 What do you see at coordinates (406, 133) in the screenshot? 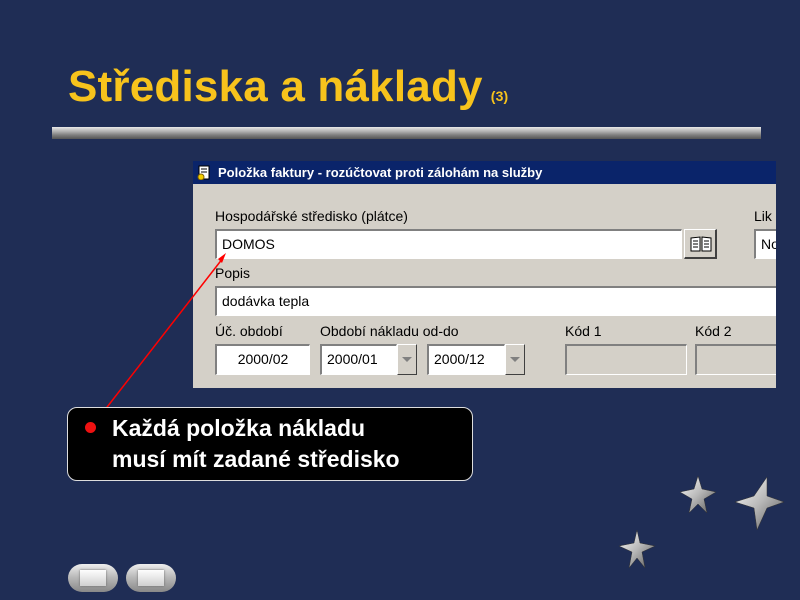
I see `title-divider` at bounding box center [406, 133].